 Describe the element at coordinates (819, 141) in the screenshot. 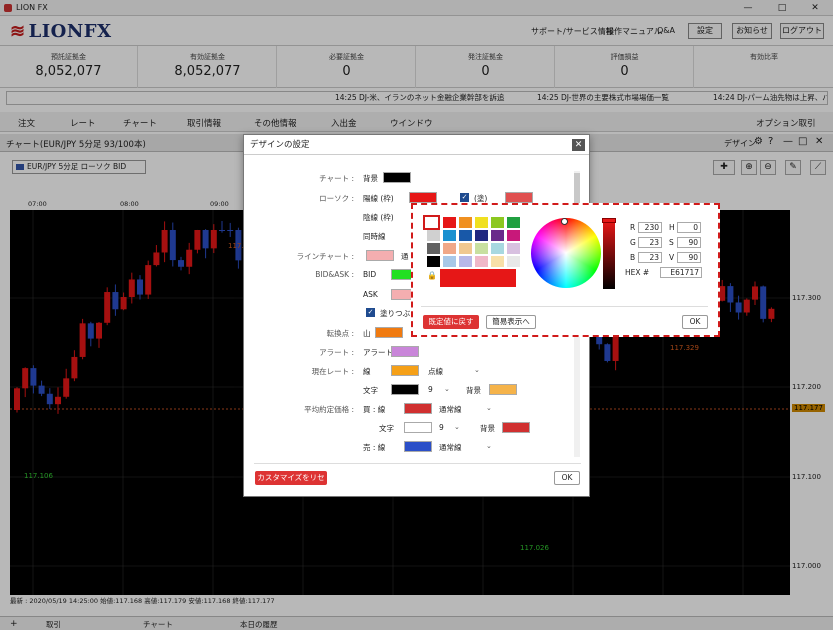

I see `close-chart-icon: ✕` at that location.